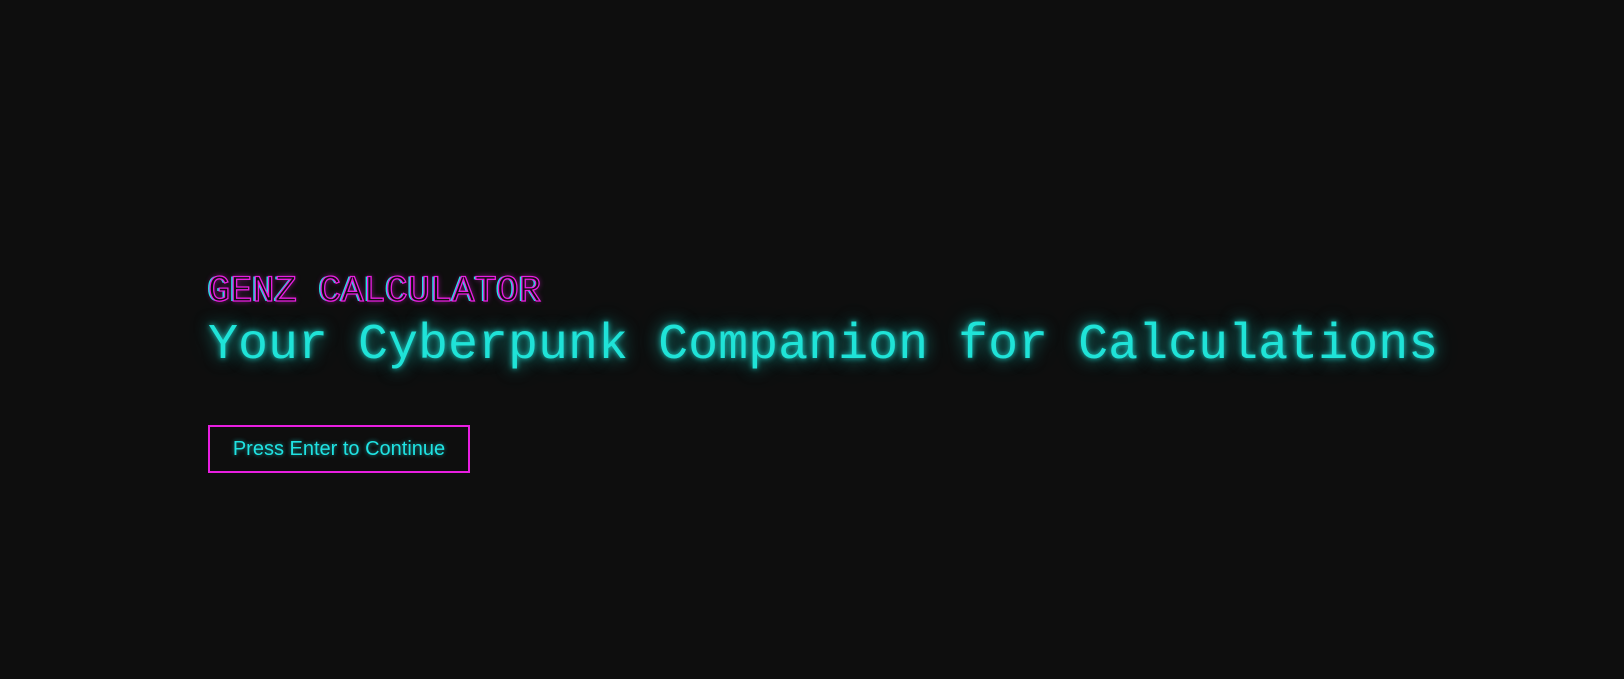  What do you see at coordinates (374, 291) in the screenshot?
I see `app-title: GENZ CALCULATOR` at bounding box center [374, 291].